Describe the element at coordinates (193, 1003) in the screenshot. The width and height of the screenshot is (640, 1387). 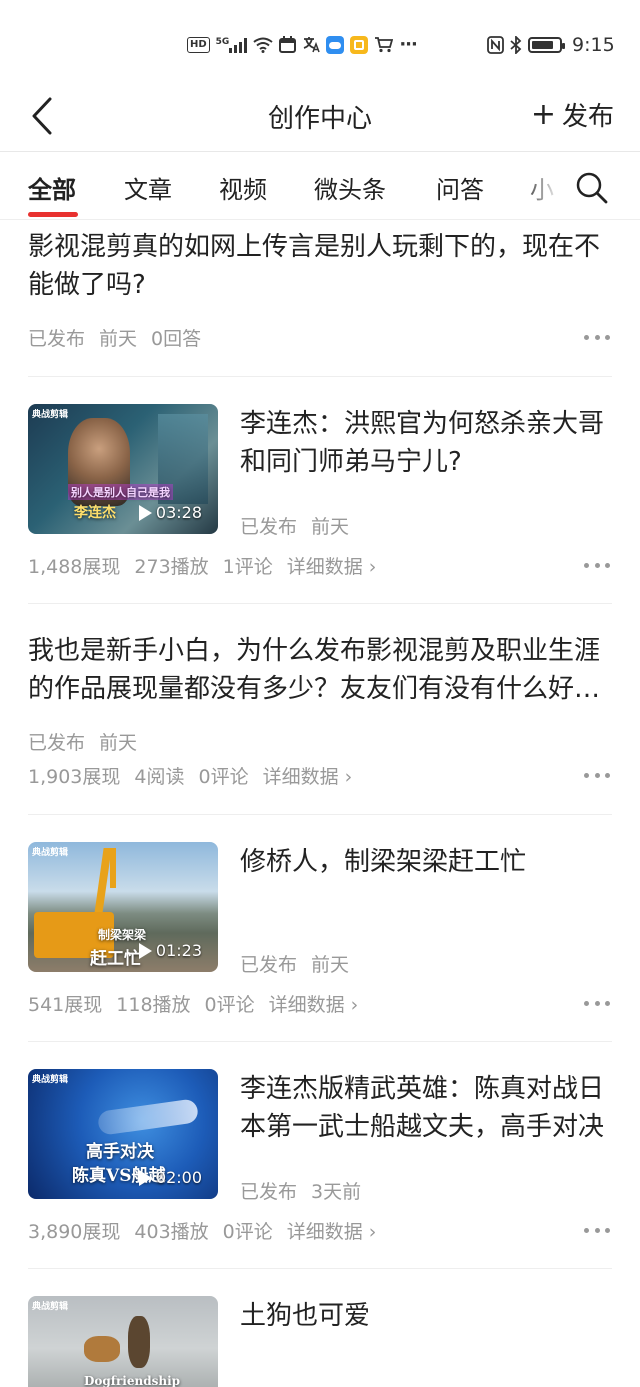
I see `item-stats: 541展现 118播放 0评论 详细数据 ›` at that location.